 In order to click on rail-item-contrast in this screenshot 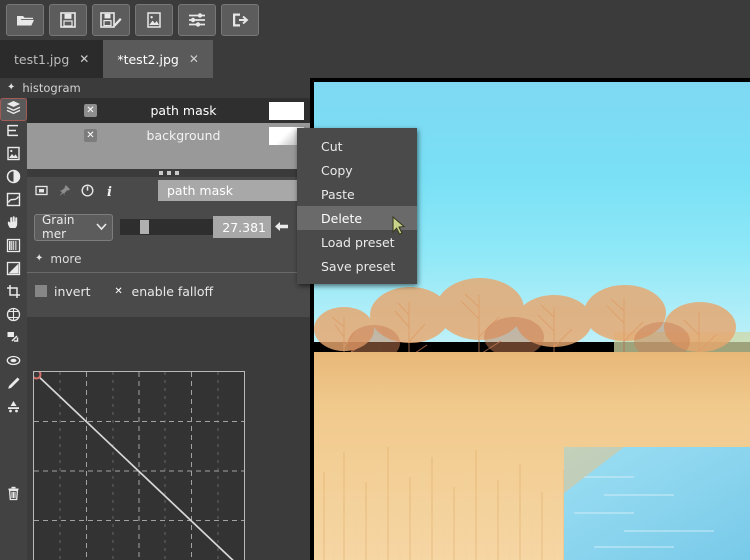, I will do `click(13, 178)`.